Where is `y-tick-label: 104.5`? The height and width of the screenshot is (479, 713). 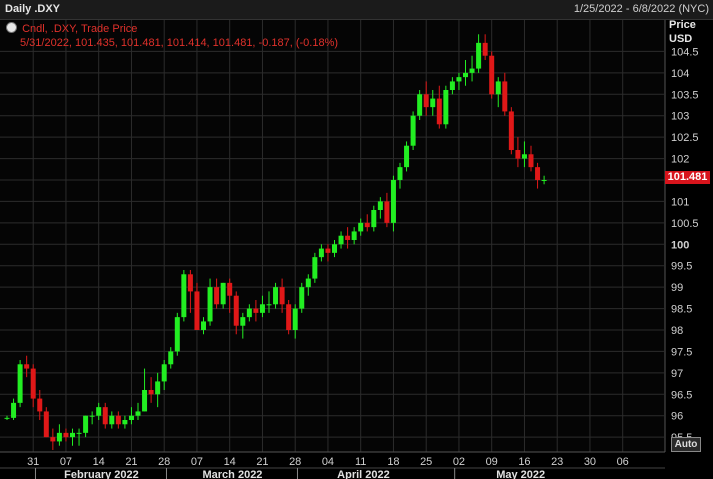
y-tick-label: 104.5 is located at coordinates (685, 52).